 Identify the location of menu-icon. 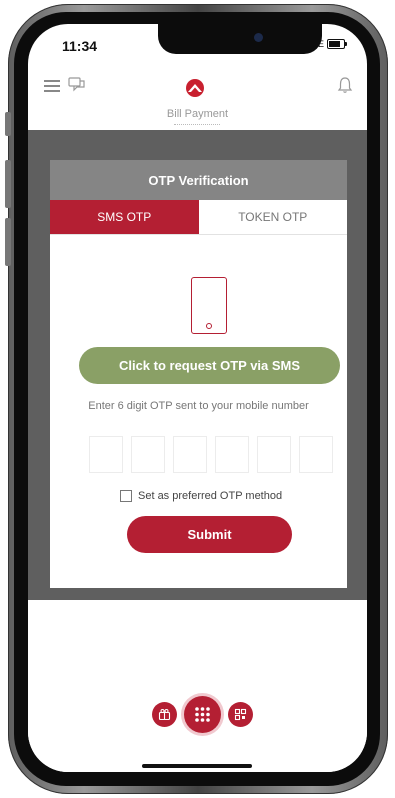
(52, 86).